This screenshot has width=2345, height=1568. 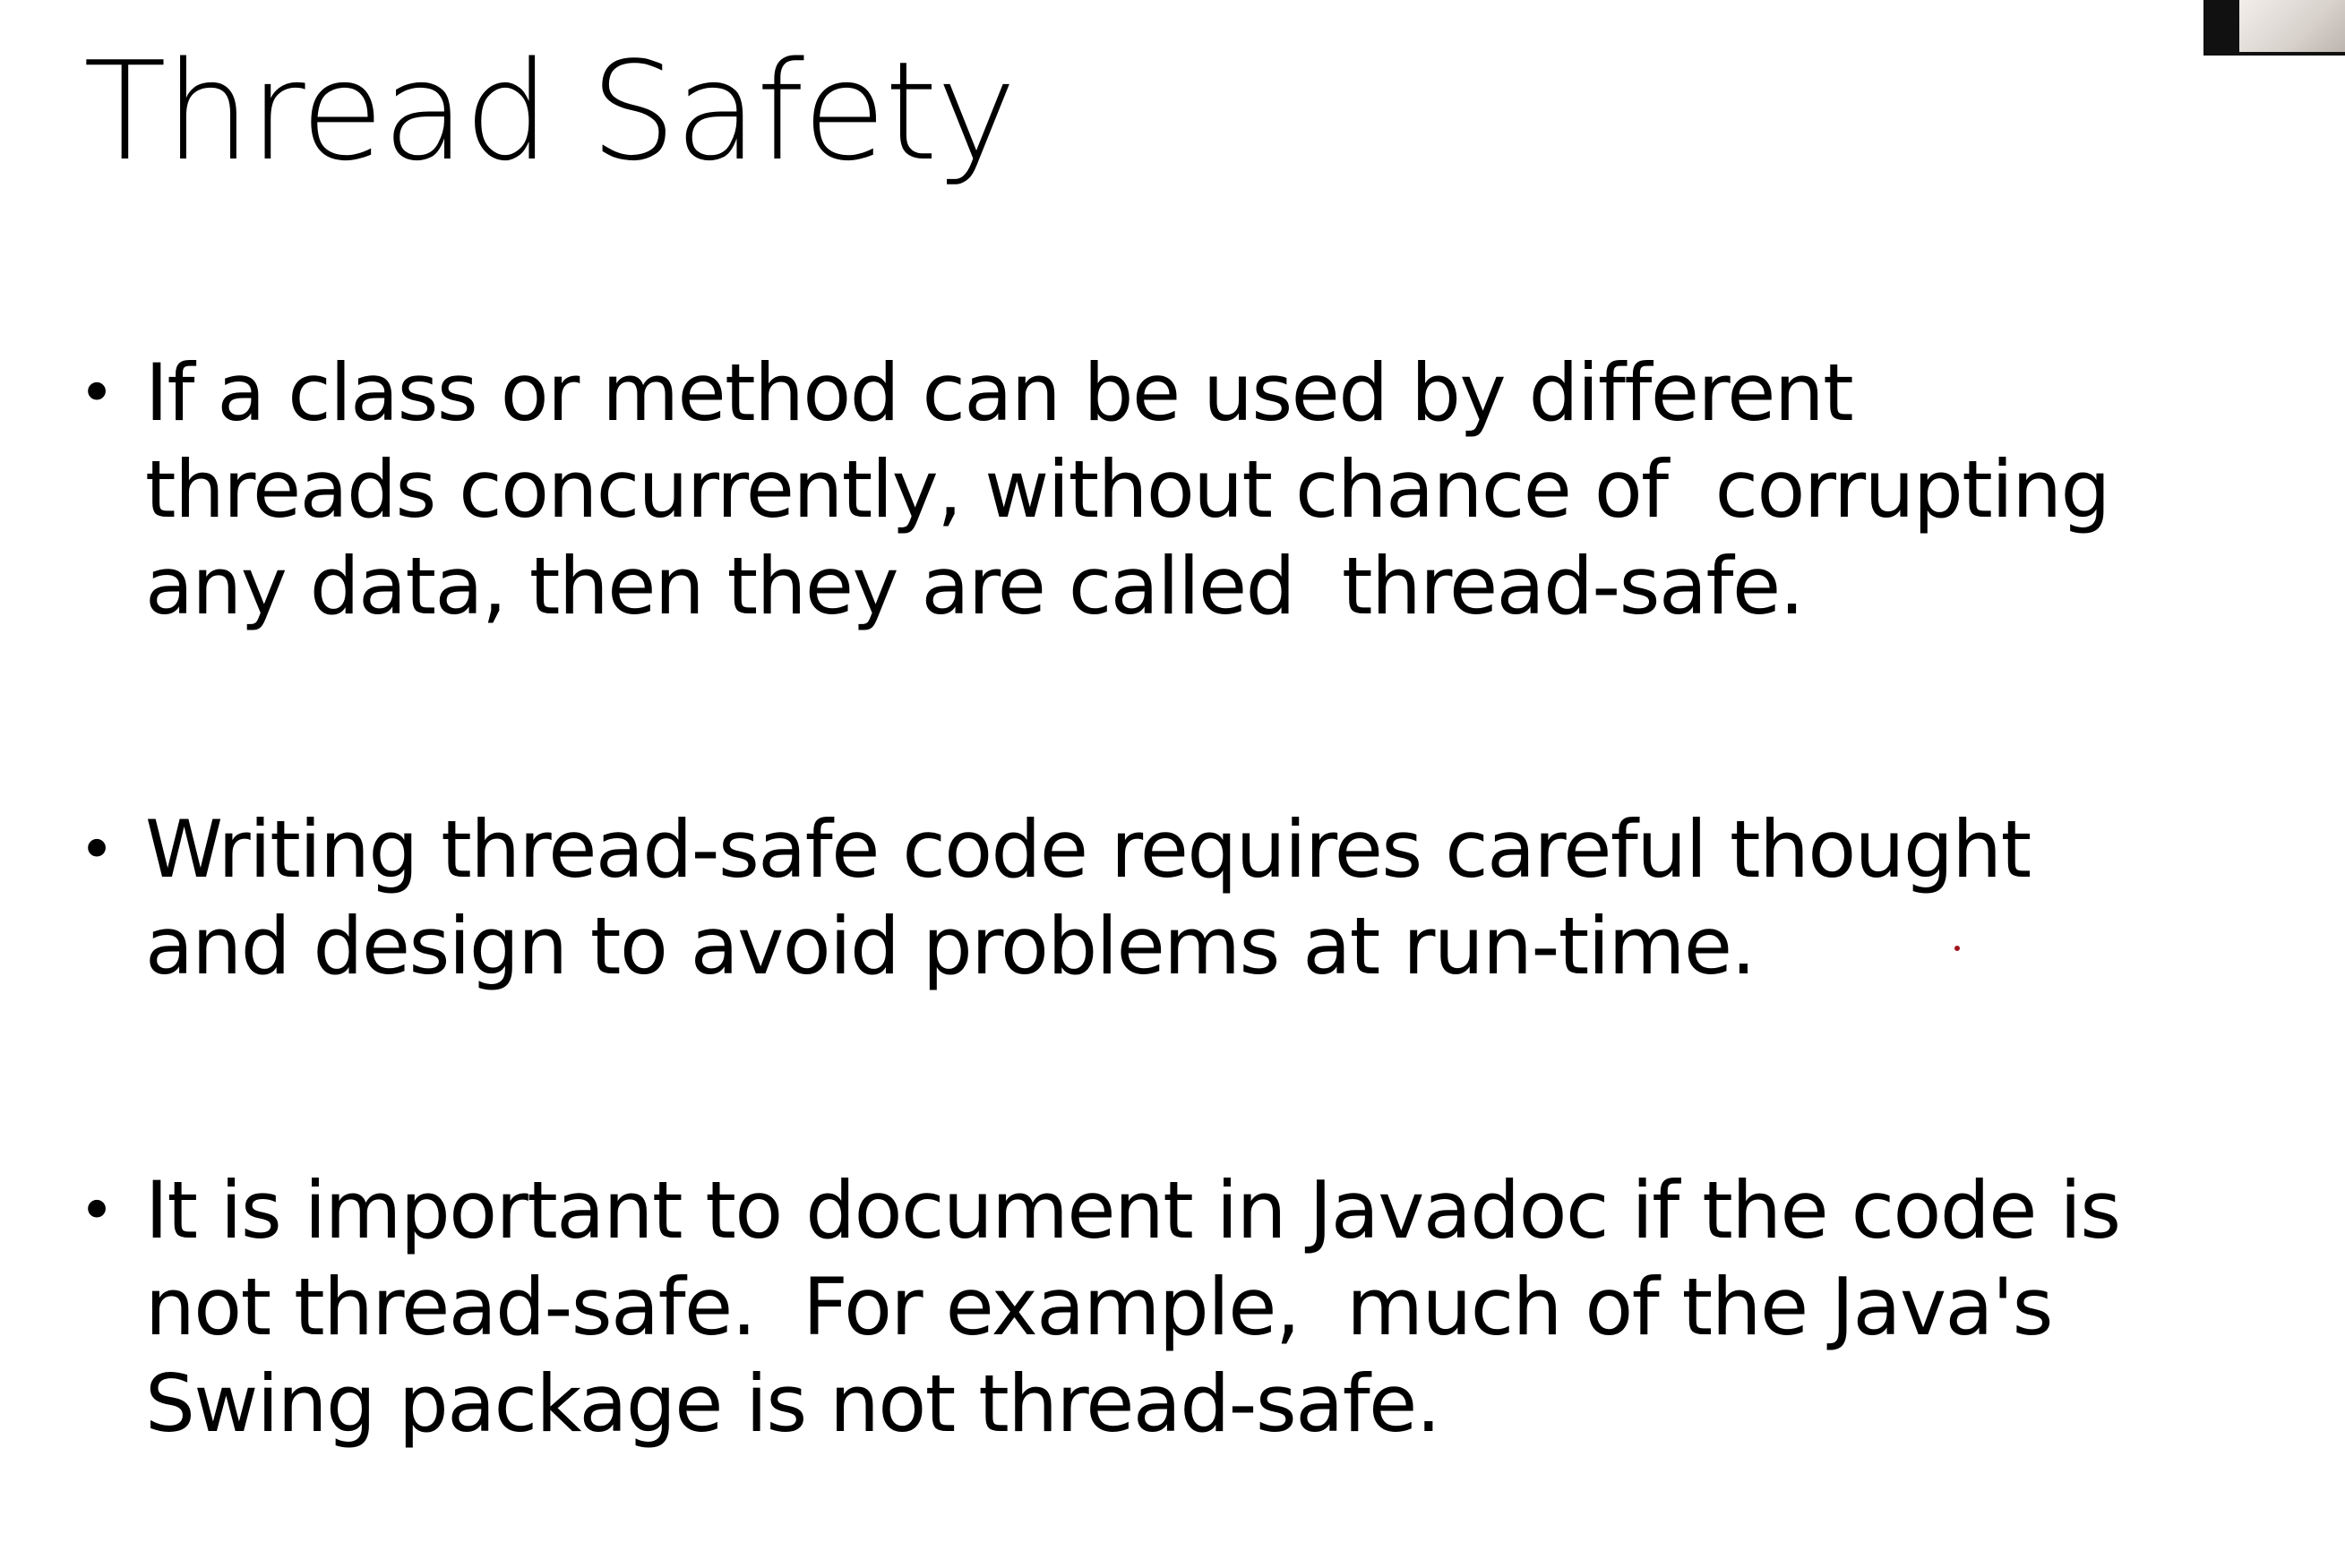 I want to click on laser-pointer-dot, so click(x=1957, y=948).